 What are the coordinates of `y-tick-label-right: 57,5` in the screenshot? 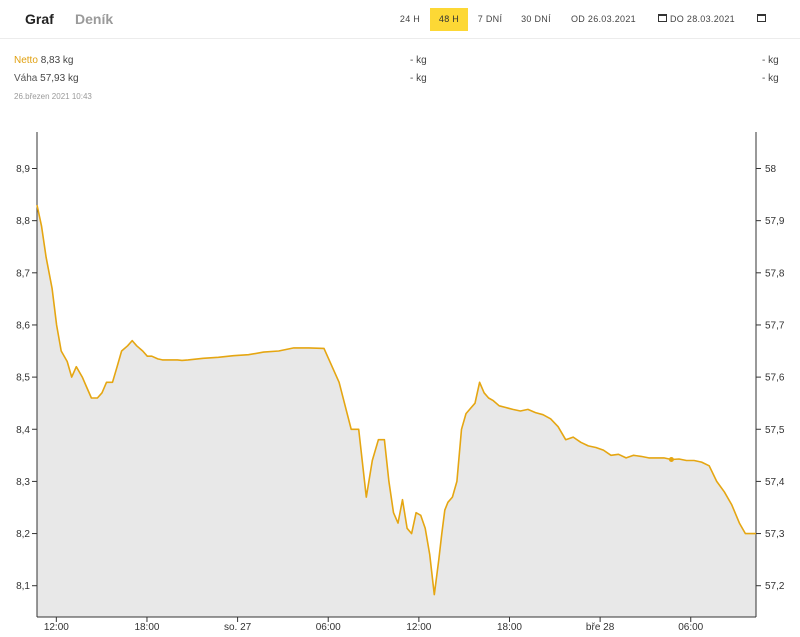 It's located at (775, 430).